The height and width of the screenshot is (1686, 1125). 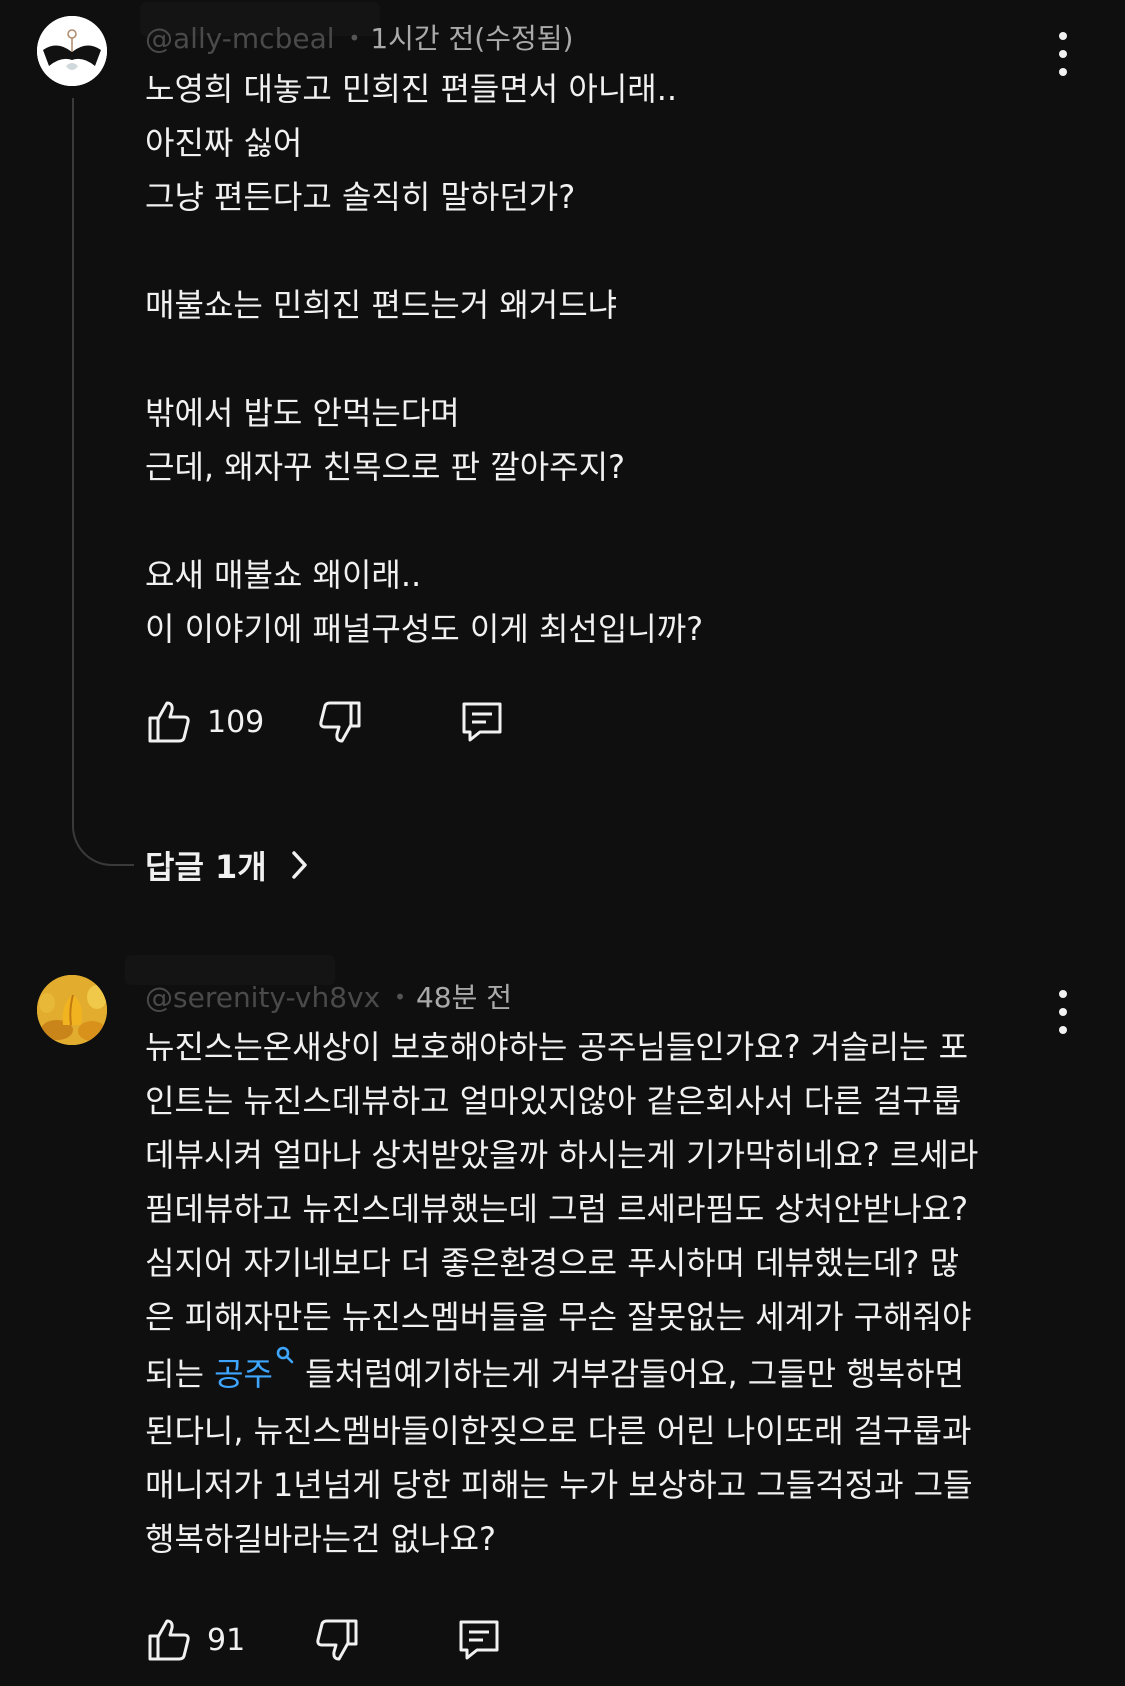 I want to click on replies-label: 답글 1개, so click(x=206, y=867).